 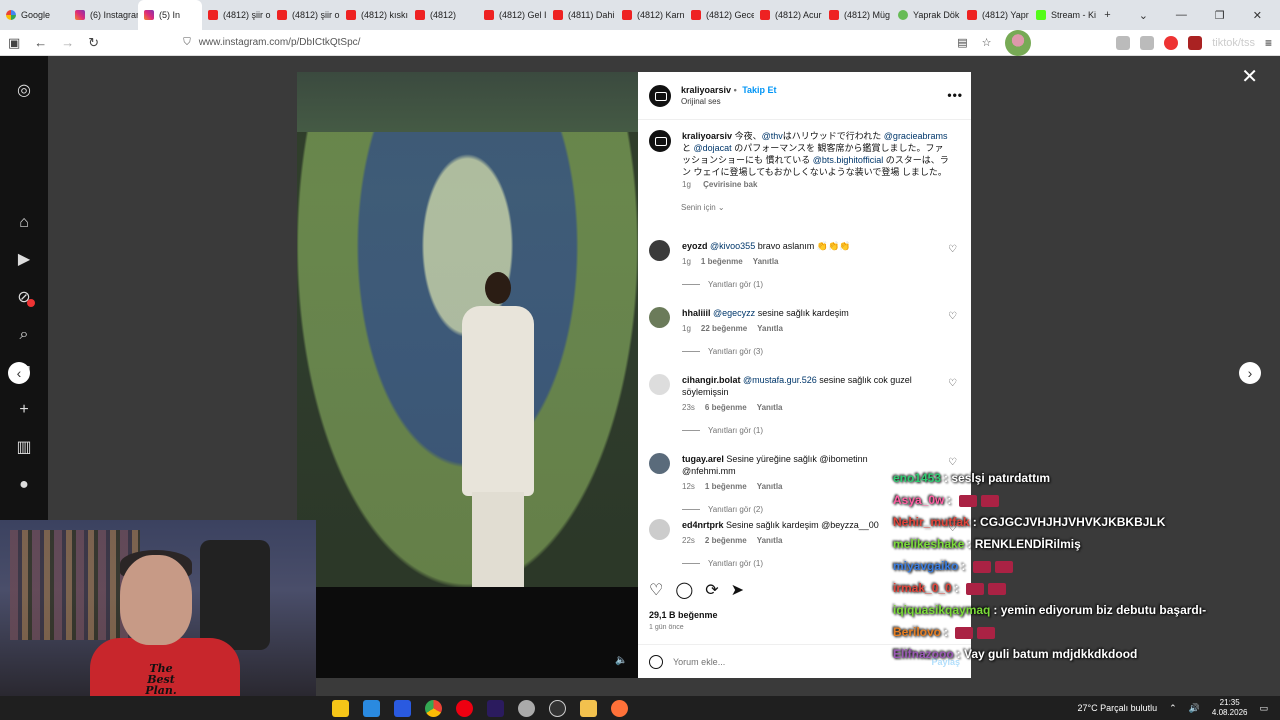 I want to click on chat-username: eno1453, so click(x=917, y=478).